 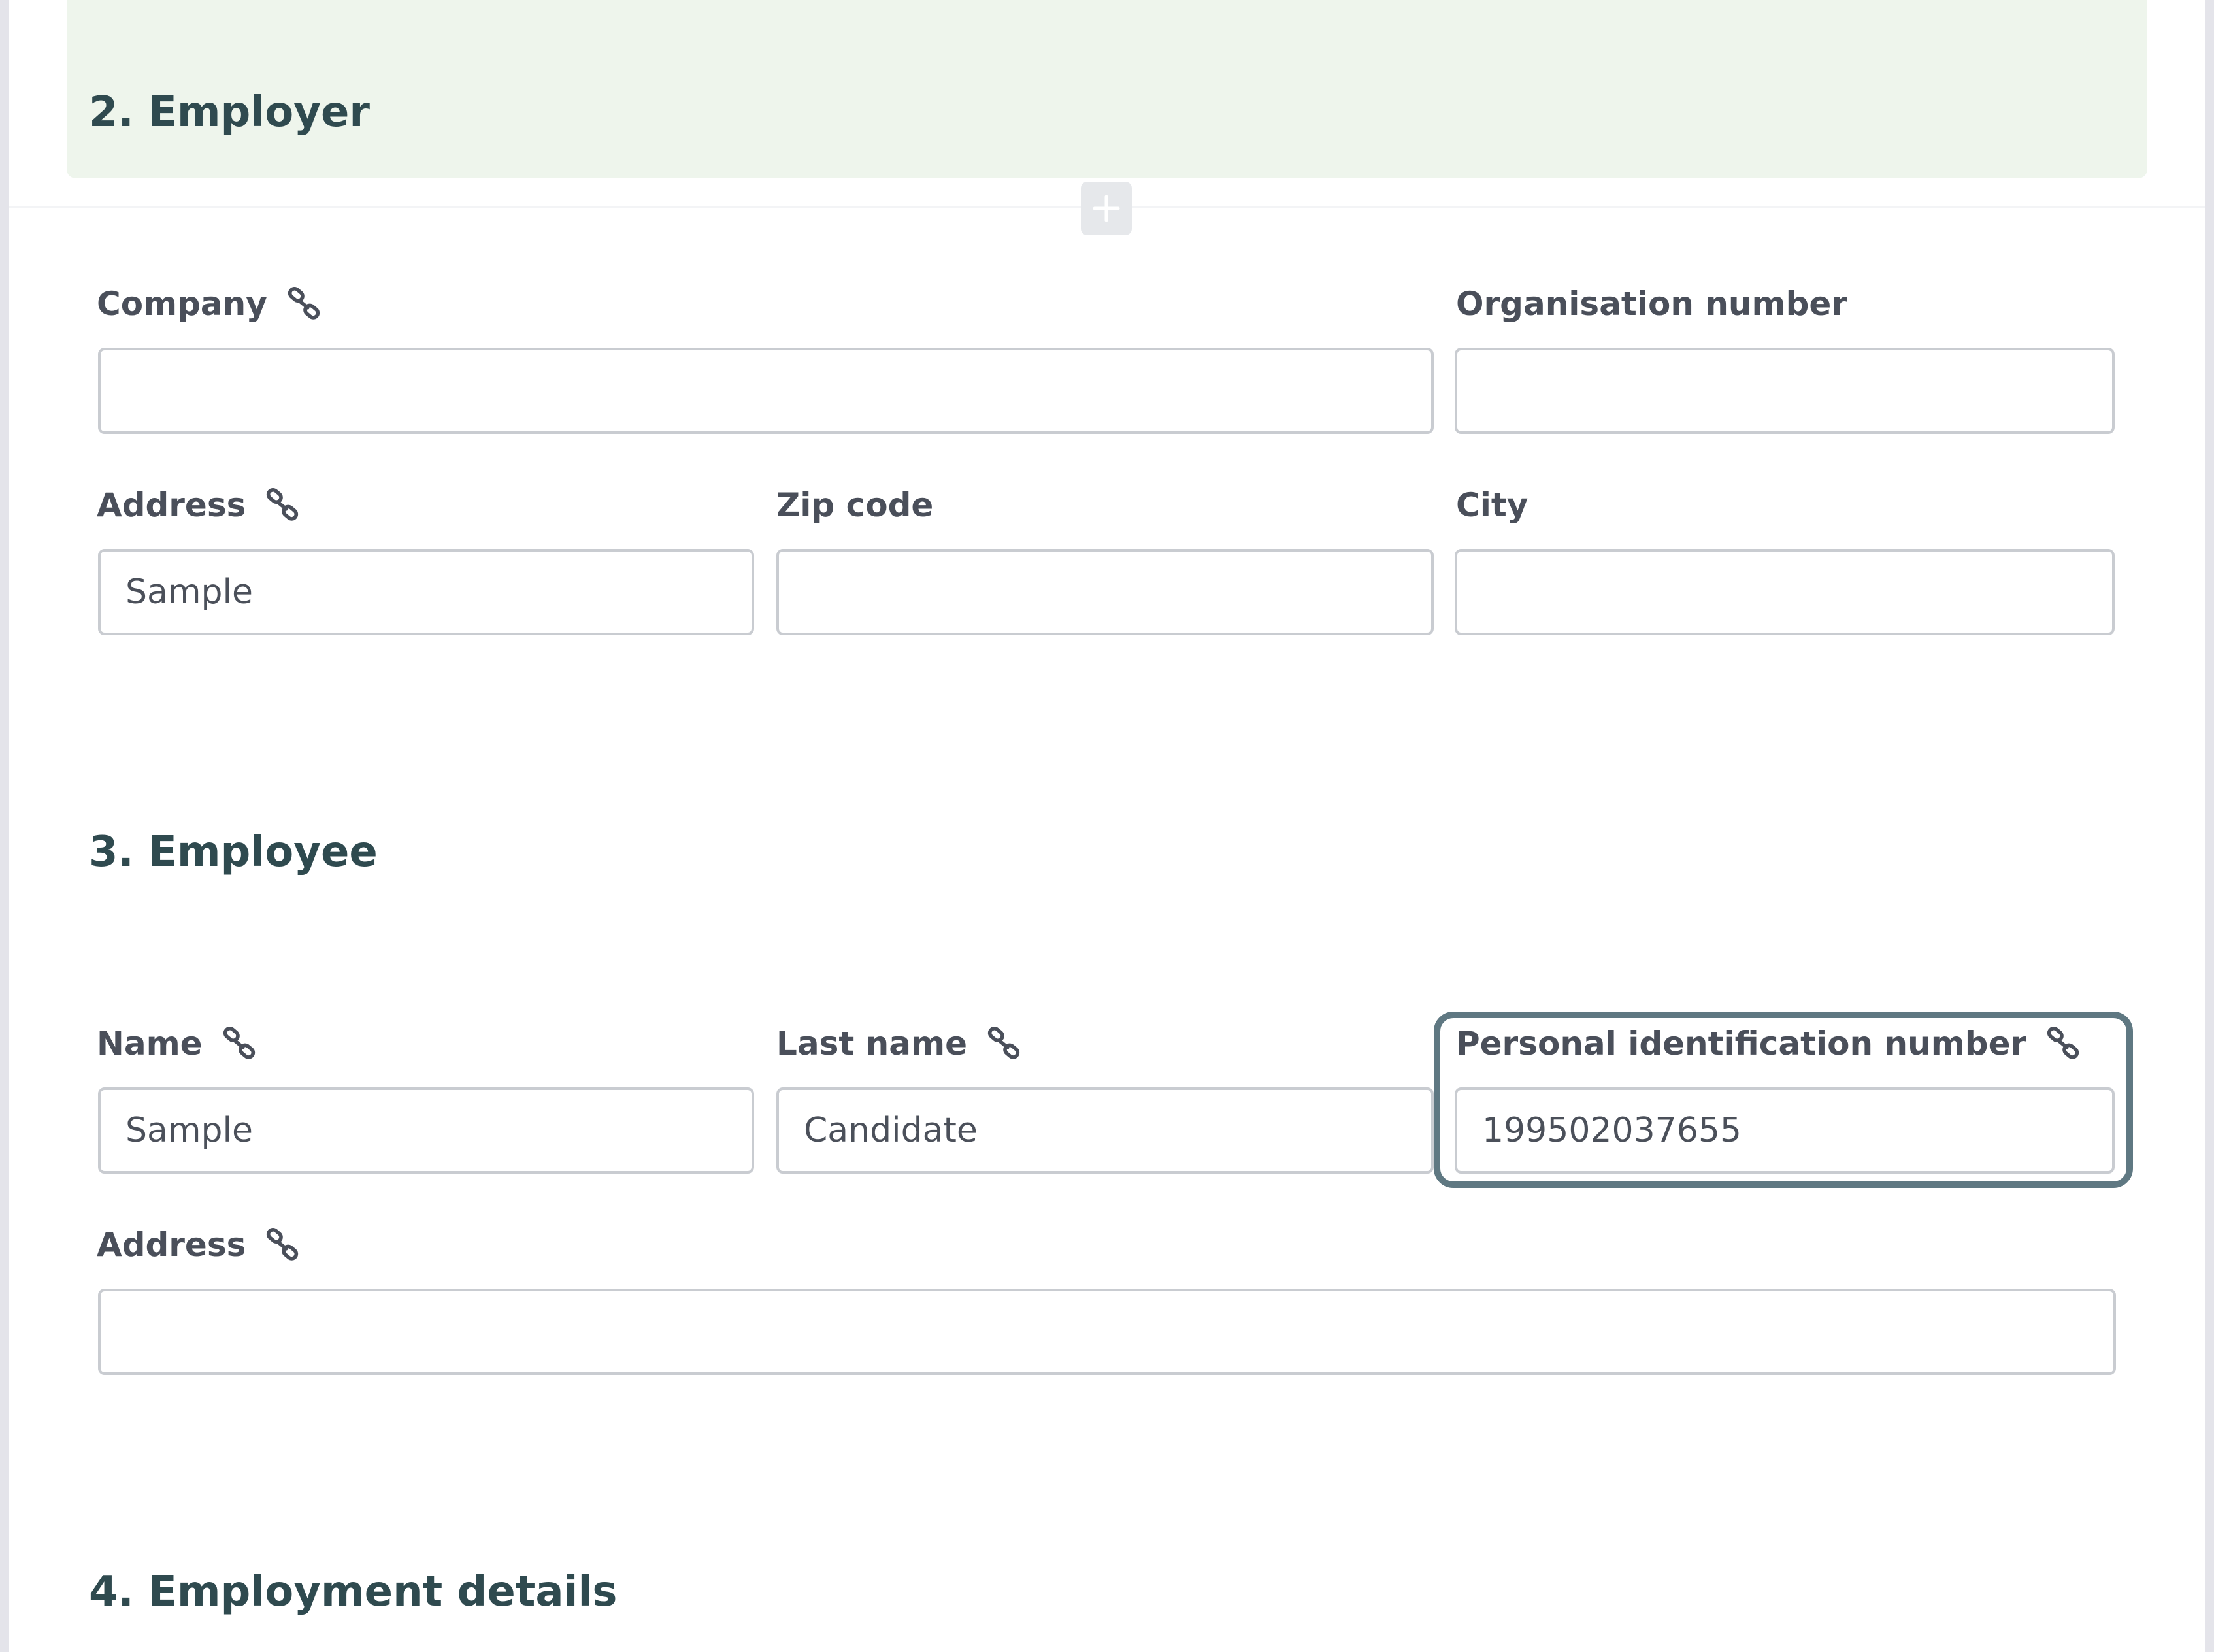 What do you see at coordinates (171, 505) in the screenshot?
I see `employer-address-label-text: Address` at bounding box center [171, 505].